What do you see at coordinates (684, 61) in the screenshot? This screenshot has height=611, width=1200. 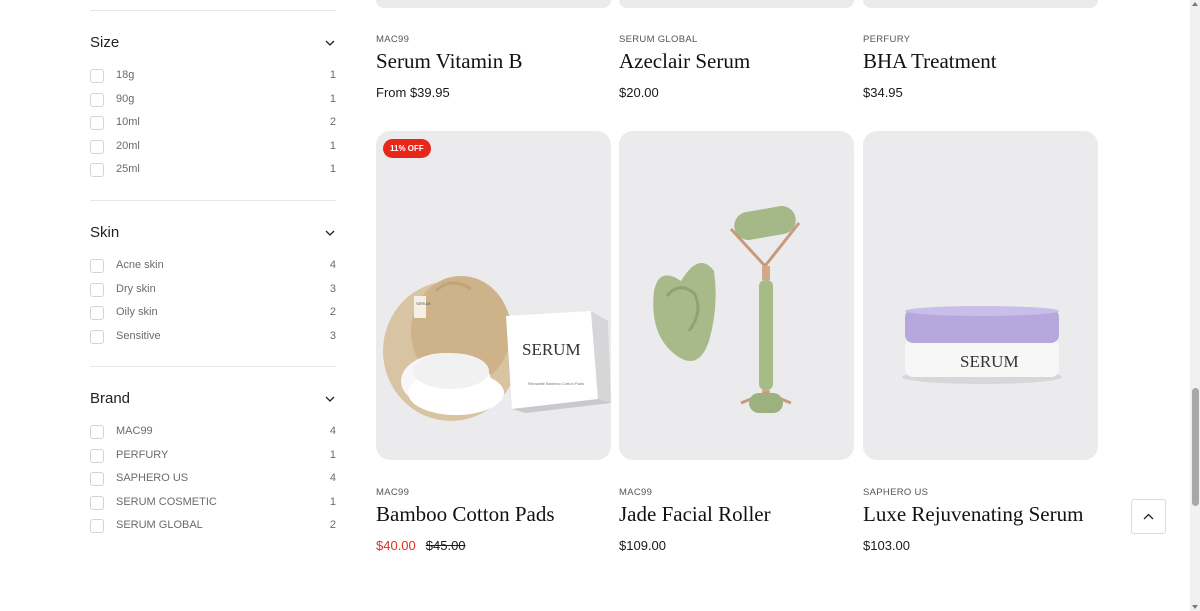 I see `product-name: Azeclair Serum` at bounding box center [684, 61].